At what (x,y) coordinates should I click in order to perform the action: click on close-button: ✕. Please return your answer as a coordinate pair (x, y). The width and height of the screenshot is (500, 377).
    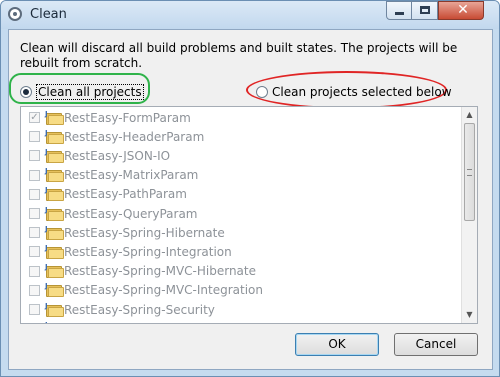
    Looking at the image, I should click on (461, 10).